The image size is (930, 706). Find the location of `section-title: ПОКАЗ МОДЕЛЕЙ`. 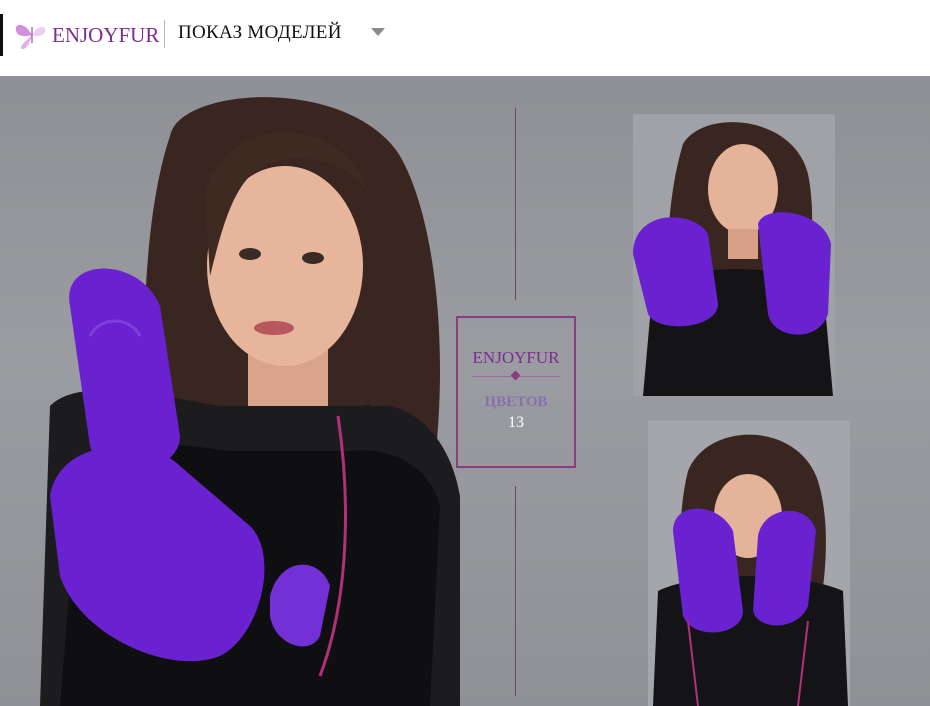

section-title: ПОКАЗ МОДЕЛЕЙ is located at coordinates (260, 32).